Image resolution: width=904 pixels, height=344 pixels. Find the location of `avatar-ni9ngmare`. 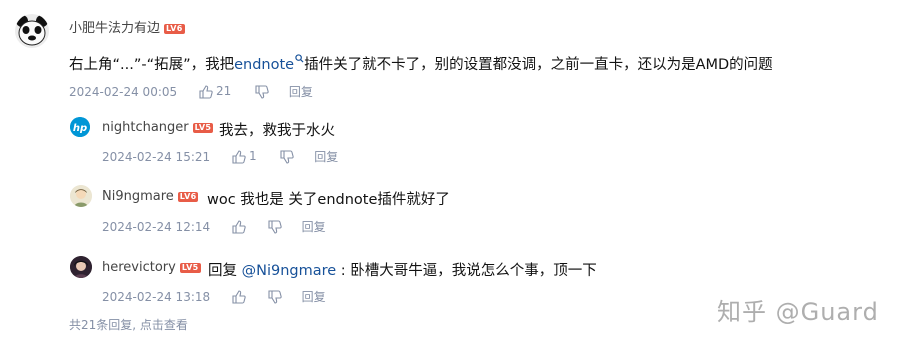

avatar-ni9ngmare is located at coordinates (81, 196).